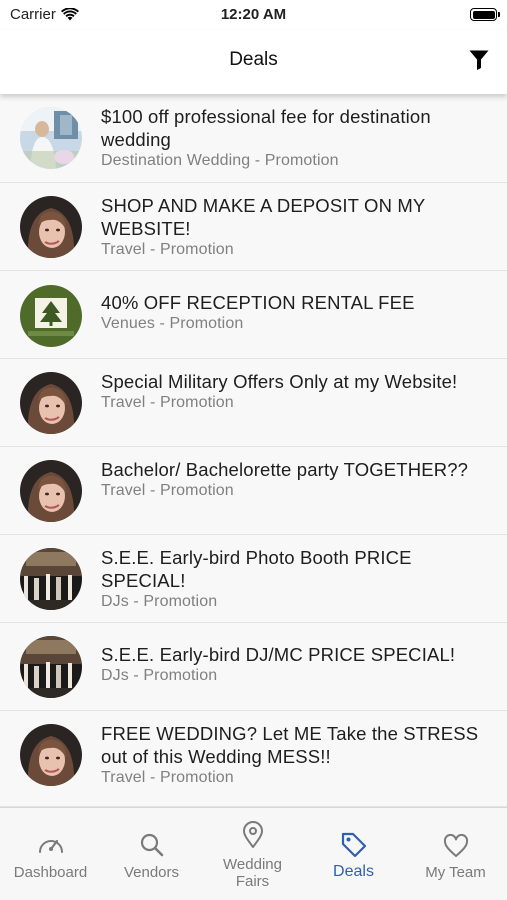 The image size is (507, 900). I want to click on filter-button, so click(479, 60).